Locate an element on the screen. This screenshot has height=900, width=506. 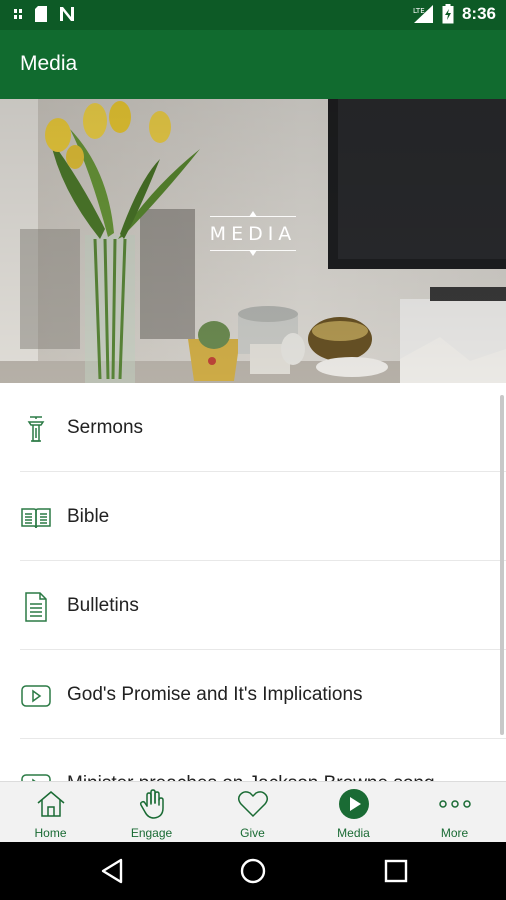
notification-icon is located at coordinates (18, 14).